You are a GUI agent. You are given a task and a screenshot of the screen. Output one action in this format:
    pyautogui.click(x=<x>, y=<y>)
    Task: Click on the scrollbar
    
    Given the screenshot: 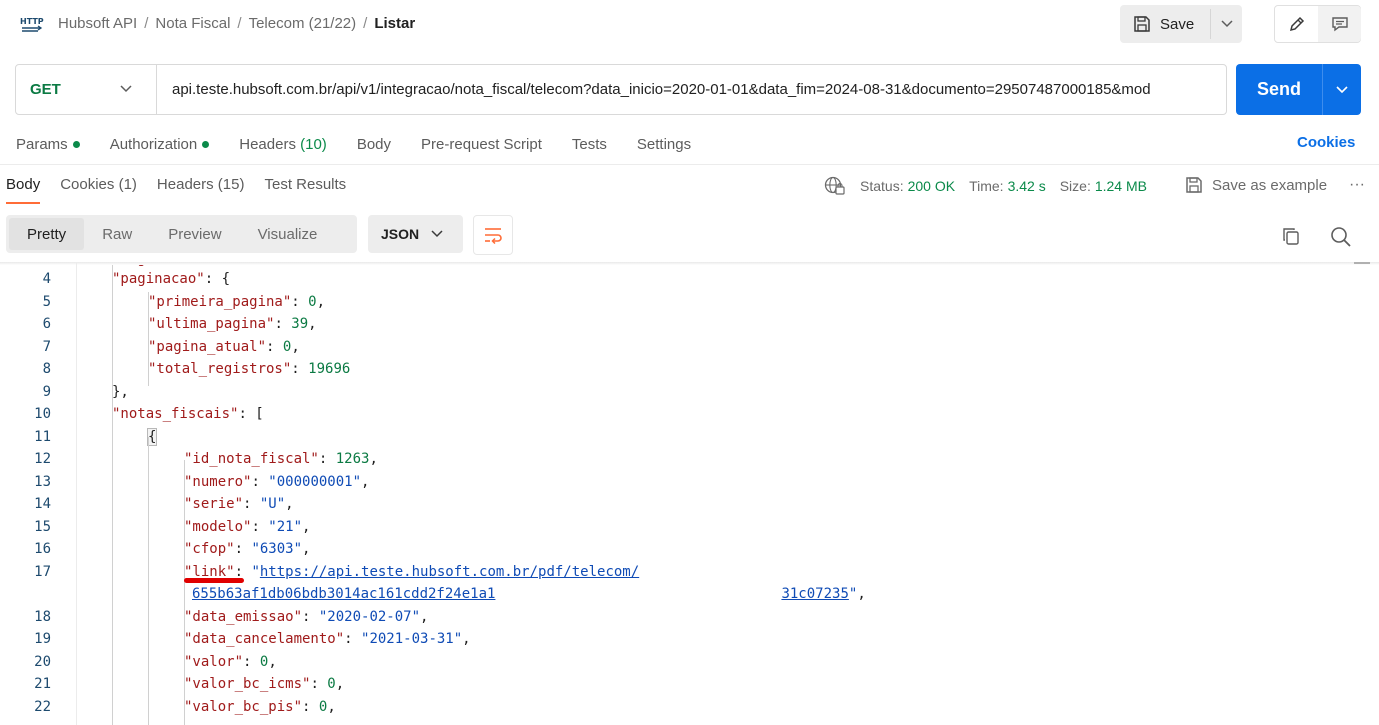 What is the action you would take?
    pyautogui.click(x=1362, y=263)
    